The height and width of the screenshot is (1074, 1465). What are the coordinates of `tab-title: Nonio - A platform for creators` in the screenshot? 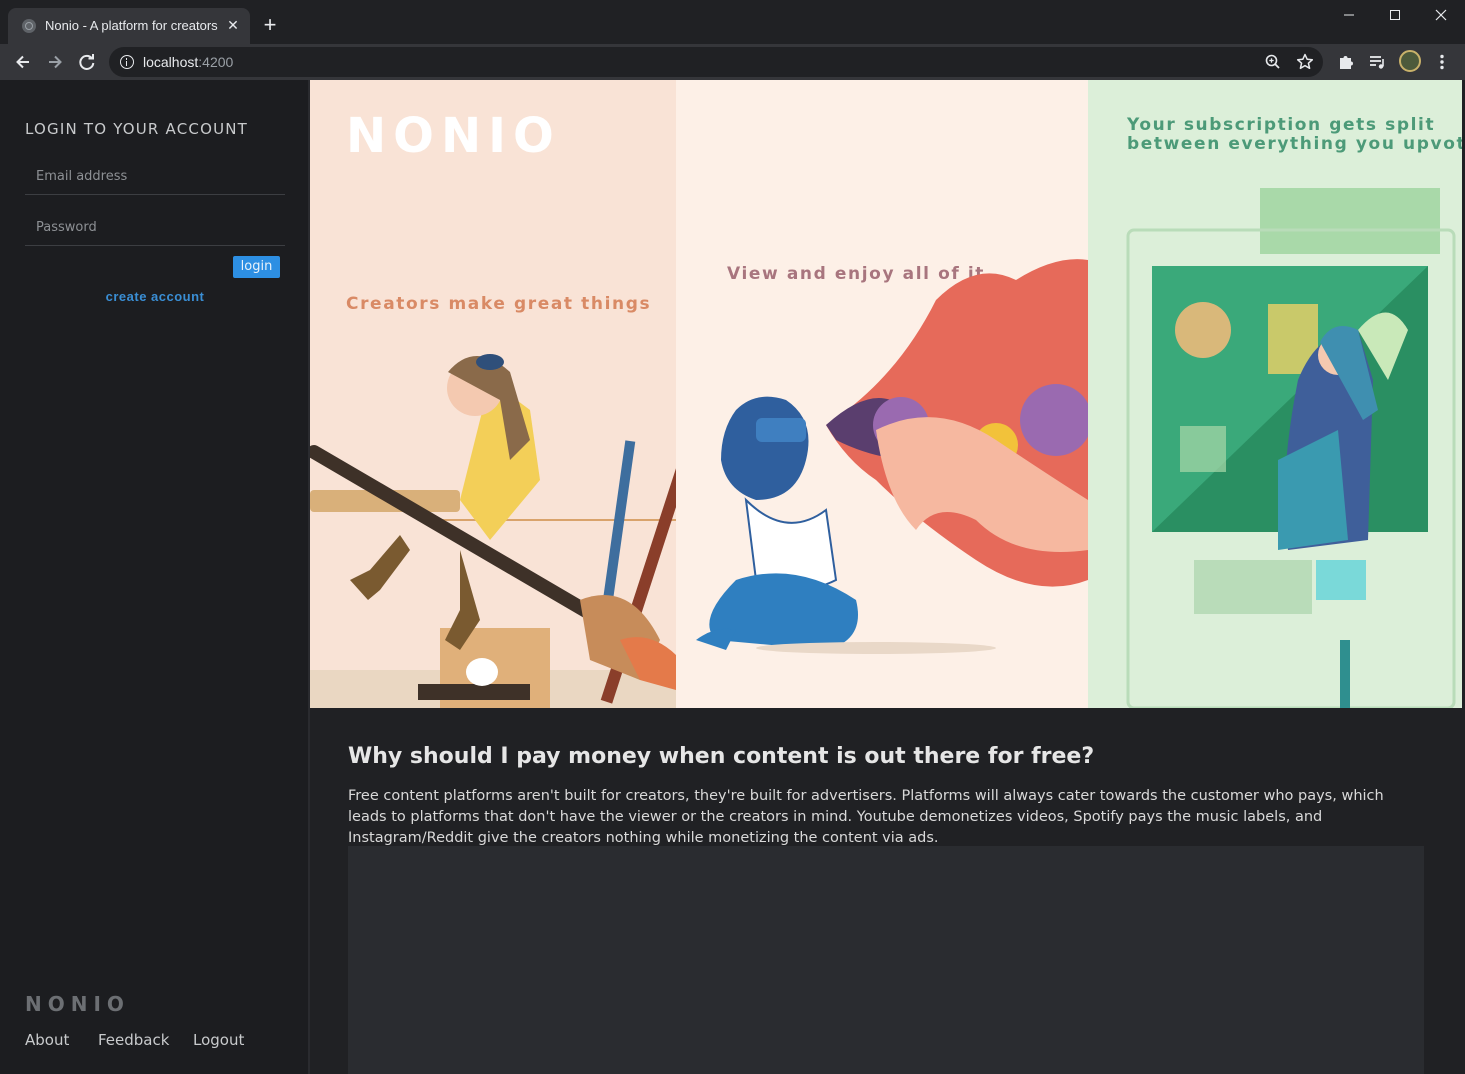 It's located at (131, 25).